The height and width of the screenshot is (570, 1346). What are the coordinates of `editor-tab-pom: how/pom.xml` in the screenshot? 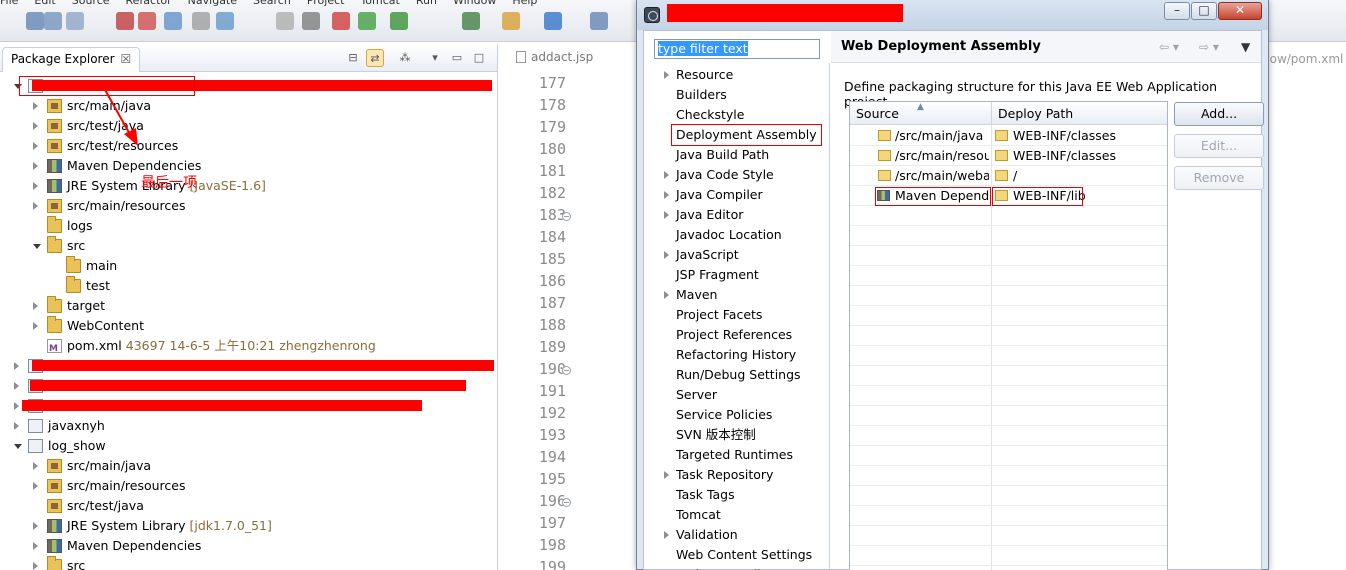 It's located at (1302, 59).